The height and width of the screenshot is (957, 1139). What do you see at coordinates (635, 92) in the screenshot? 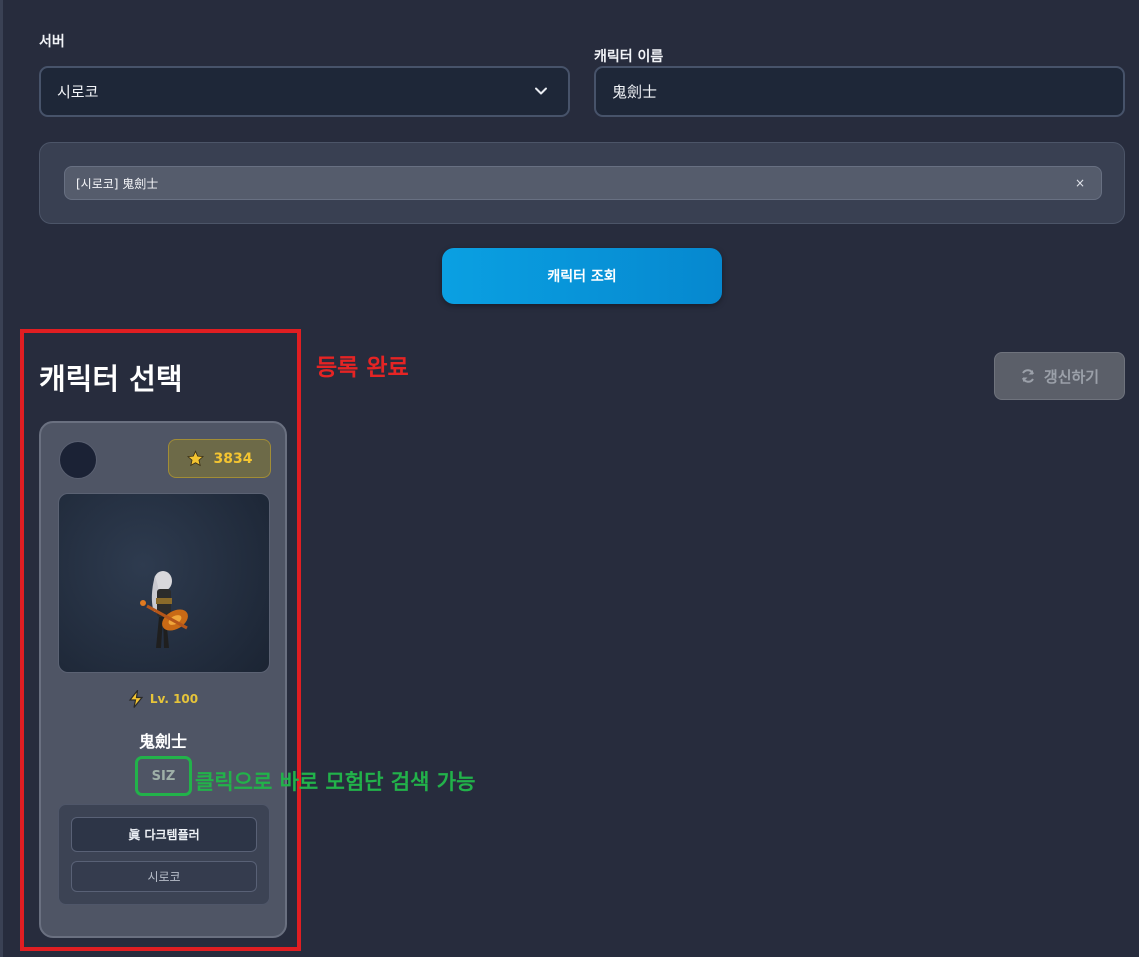
I see `character-name-input-value: 鬼劍士` at bounding box center [635, 92].